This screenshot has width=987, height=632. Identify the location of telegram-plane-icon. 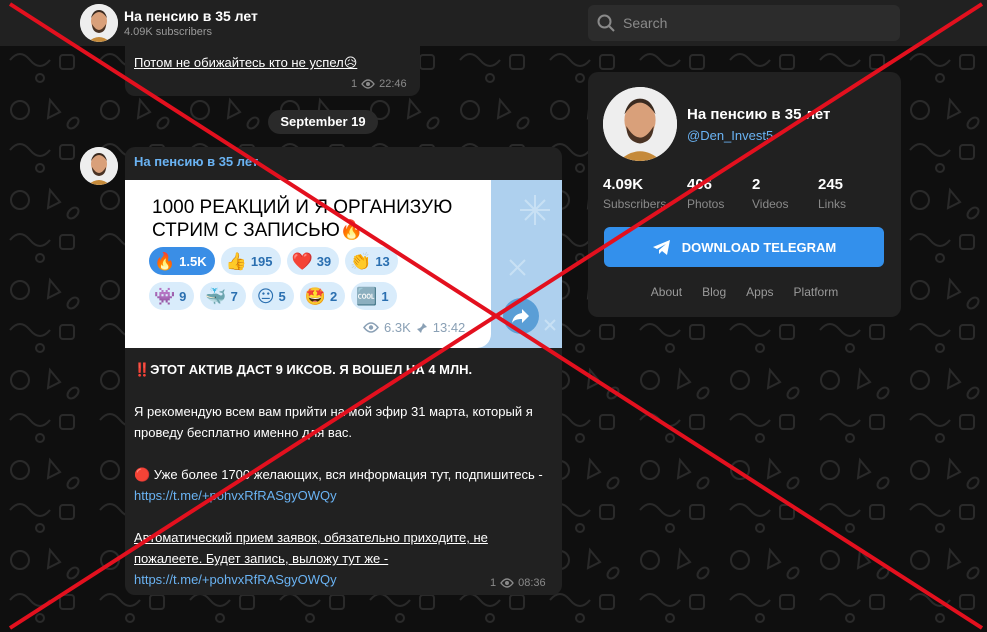
(661, 247).